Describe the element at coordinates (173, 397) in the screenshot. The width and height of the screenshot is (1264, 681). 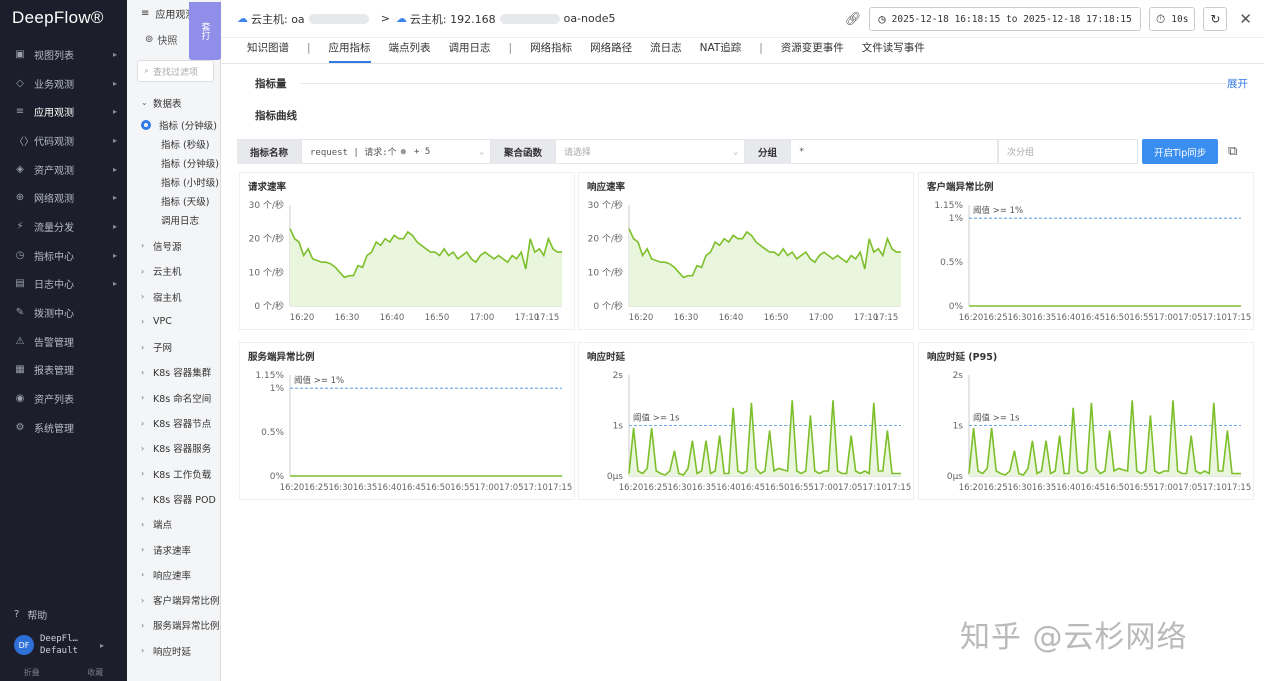
I see `tree-item: › K8s 命名空间` at that location.